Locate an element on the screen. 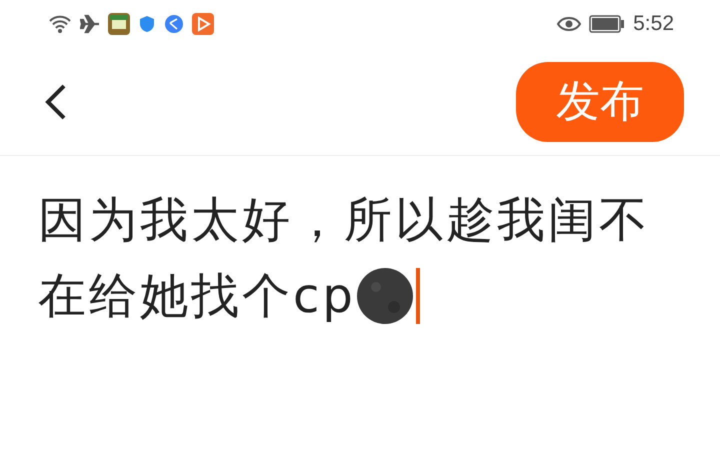 Image resolution: width=720 pixels, height=467 pixels. app-icon is located at coordinates (119, 24).